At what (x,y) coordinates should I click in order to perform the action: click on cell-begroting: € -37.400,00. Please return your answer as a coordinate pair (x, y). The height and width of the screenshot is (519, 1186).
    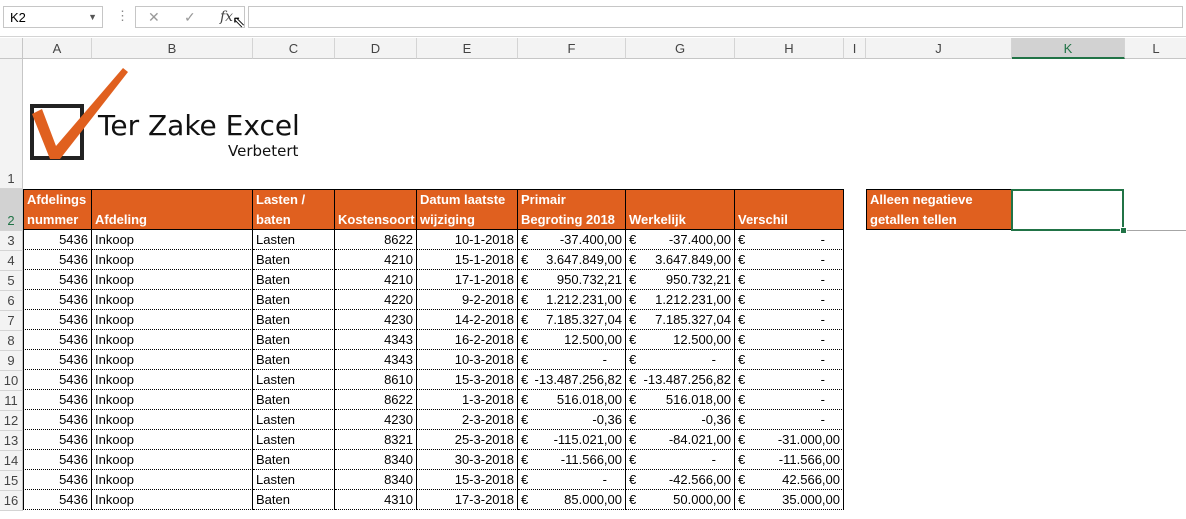
    Looking at the image, I should click on (572, 240).